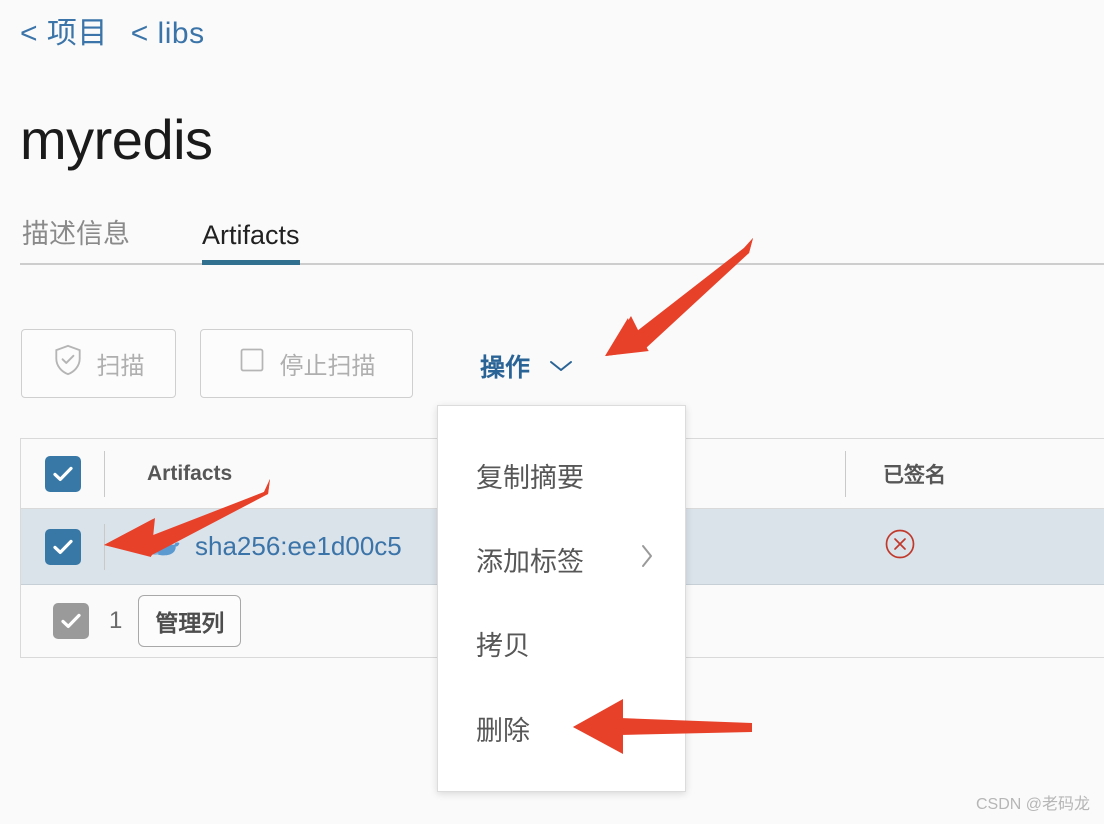 This screenshot has height=824, width=1104. What do you see at coordinates (68, 363) in the screenshot?
I see `shield-check-icon` at bounding box center [68, 363].